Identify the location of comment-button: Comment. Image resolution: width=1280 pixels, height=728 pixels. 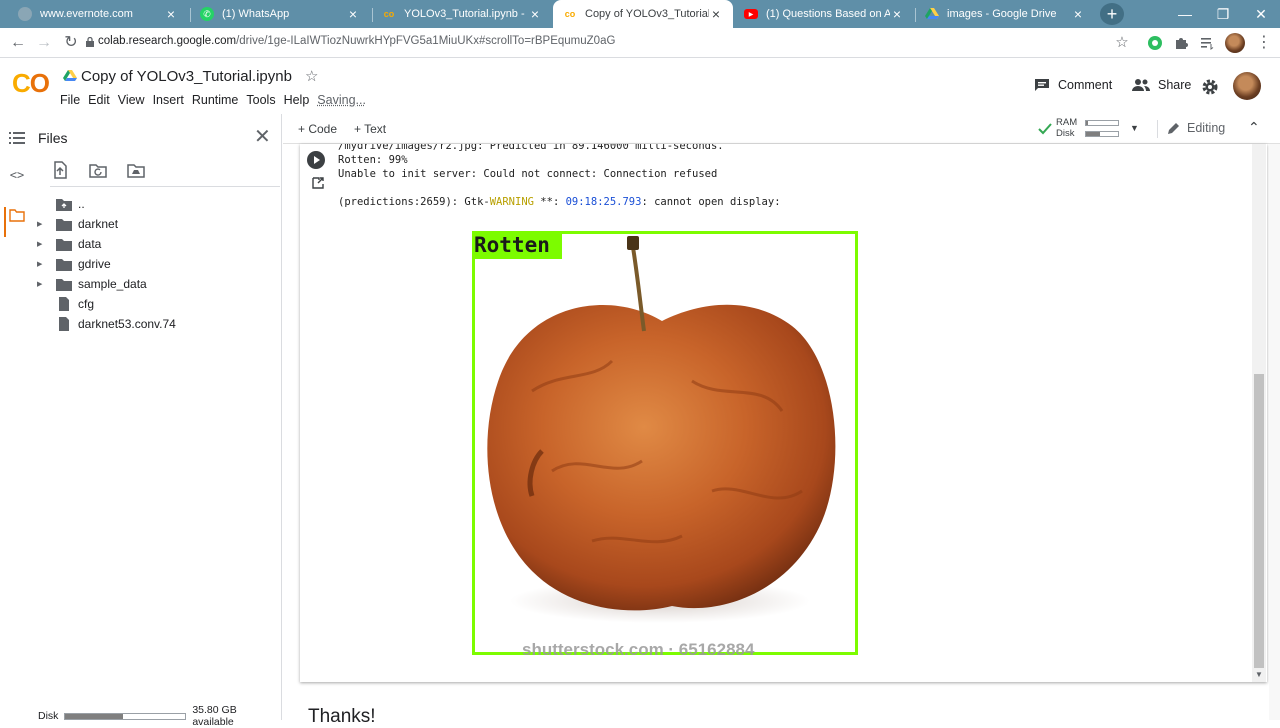
(1073, 85).